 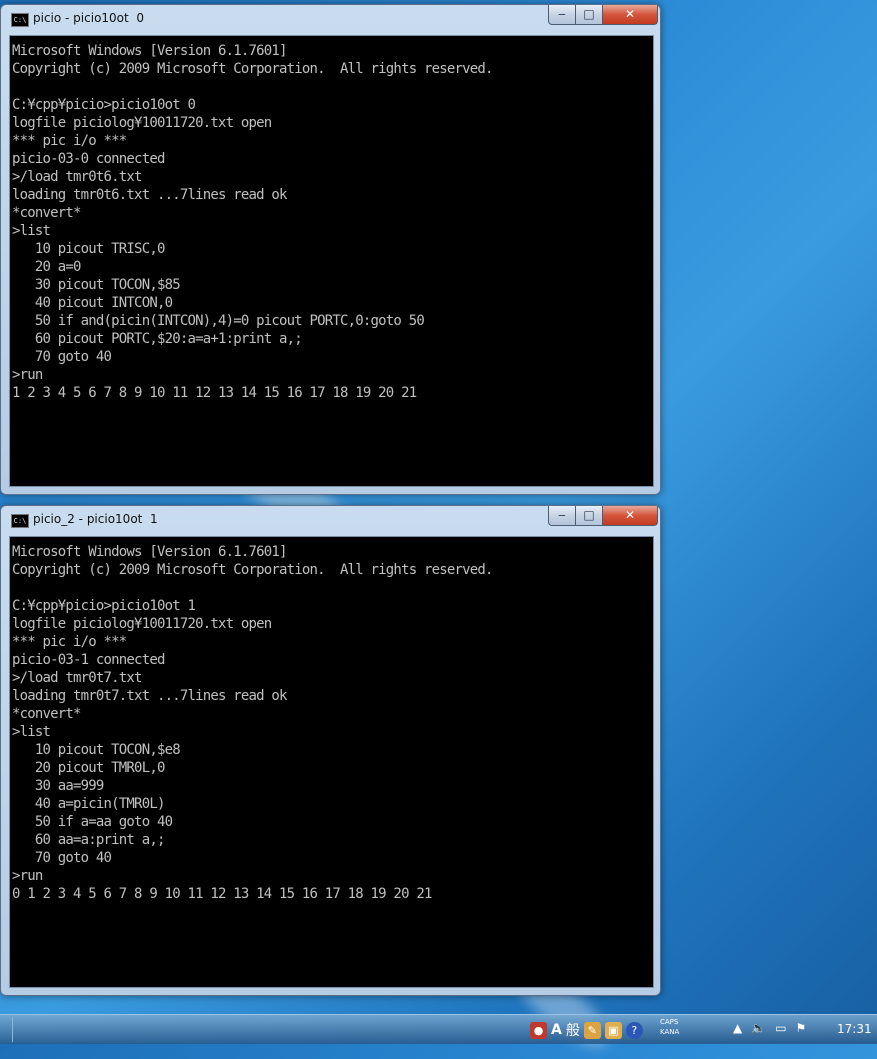 I want to click on ime-kanji-indicator: 般, so click(x=573, y=1030).